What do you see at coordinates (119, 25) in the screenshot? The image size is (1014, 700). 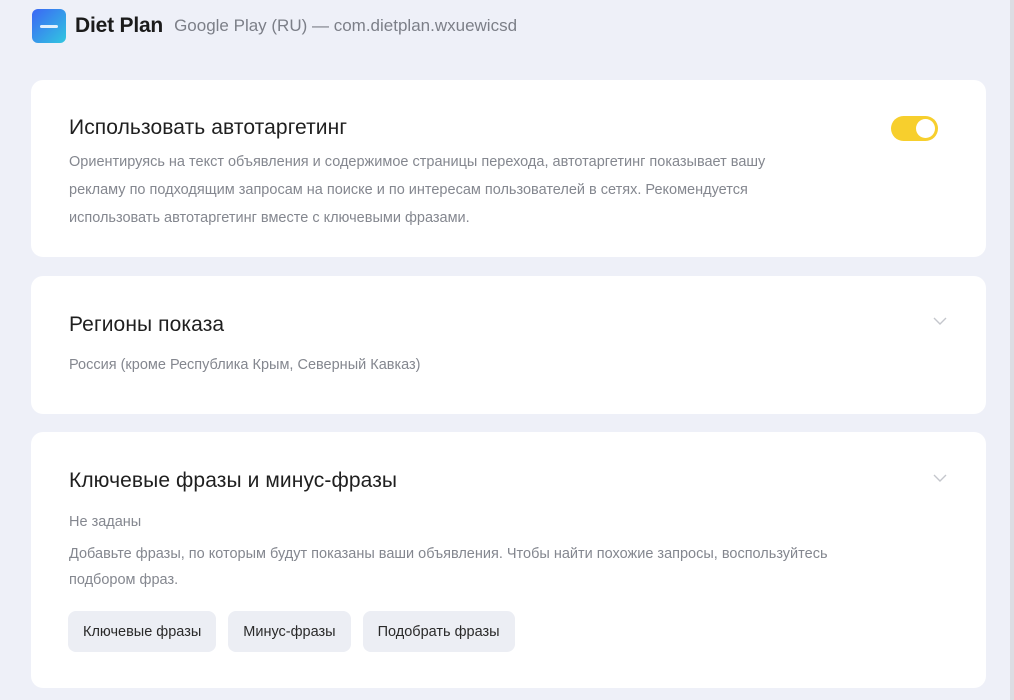 I see `app-name: Diet Plan` at bounding box center [119, 25].